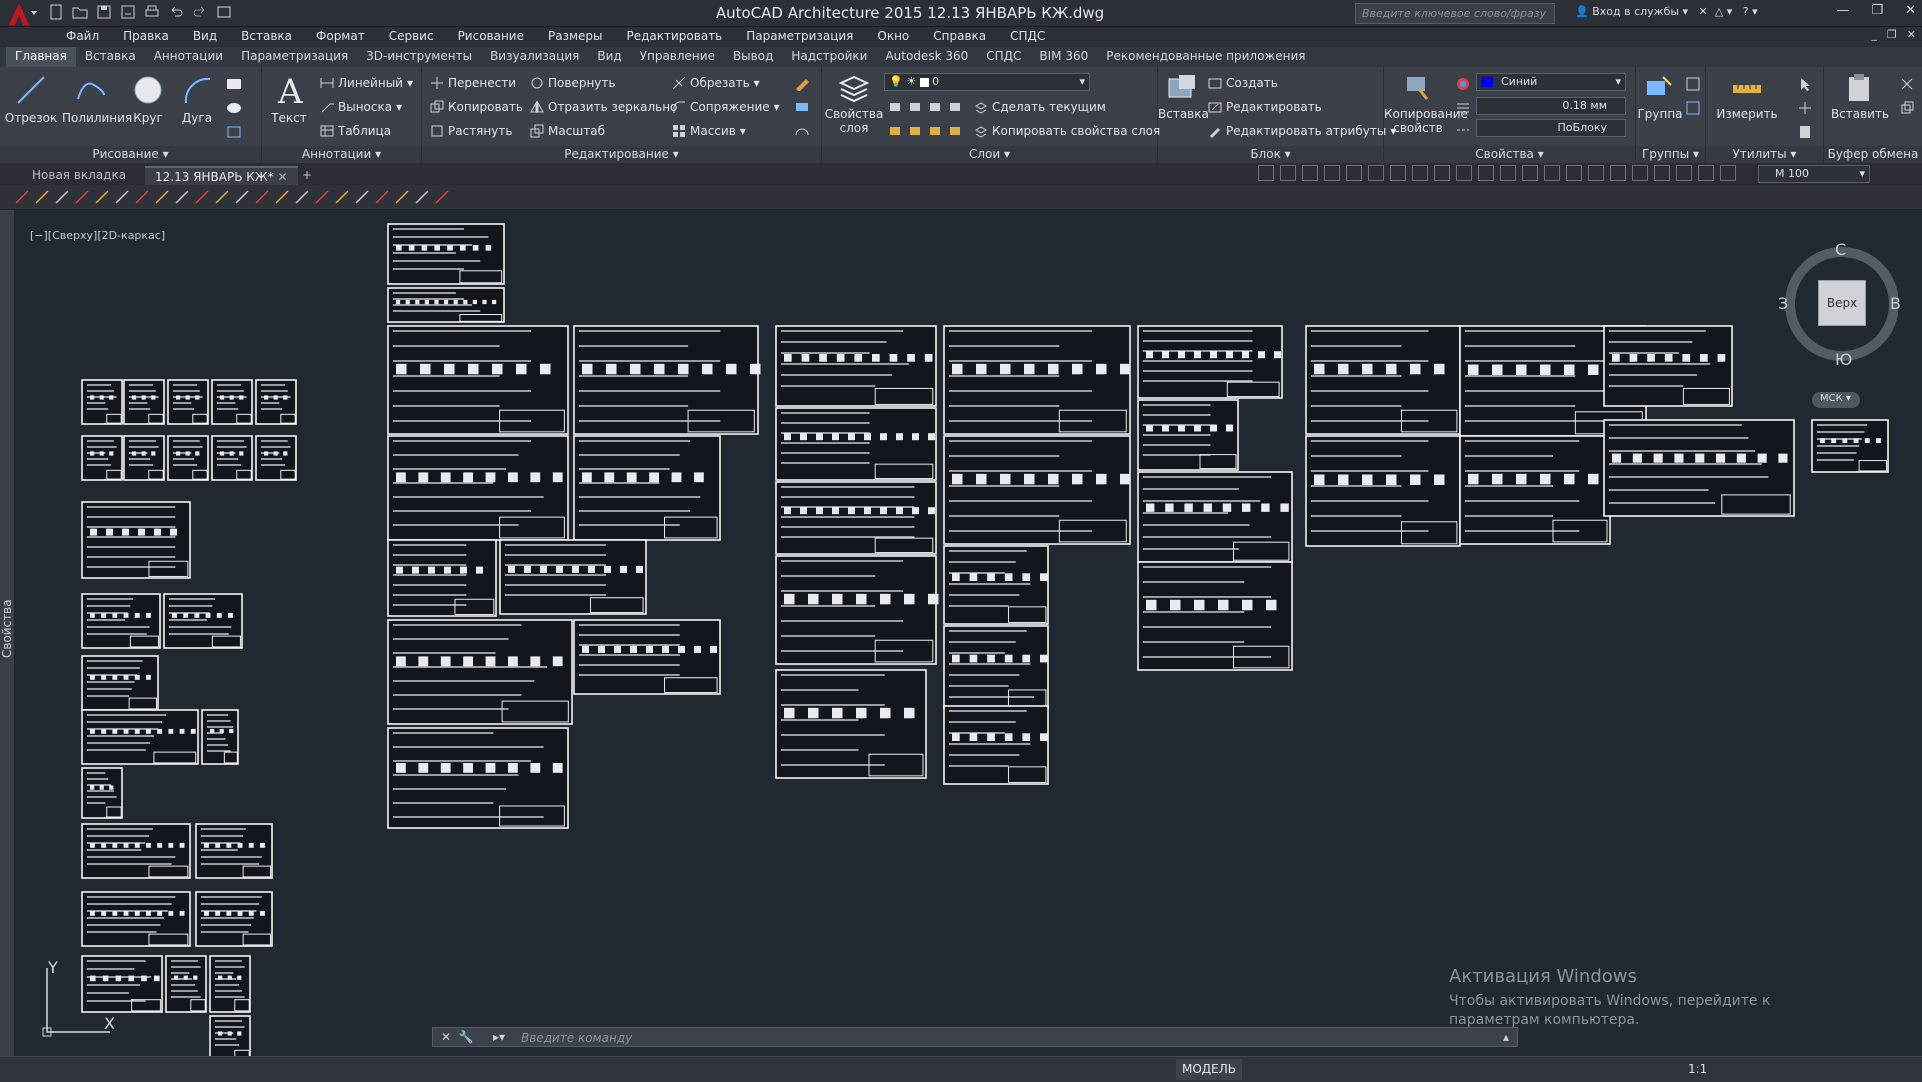 The image size is (1922, 1082). Describe the element at coordinates (1302, 131) in the screenshot. I see `edit-attributes-button: Редактировать атрибуты ▾` at that location.